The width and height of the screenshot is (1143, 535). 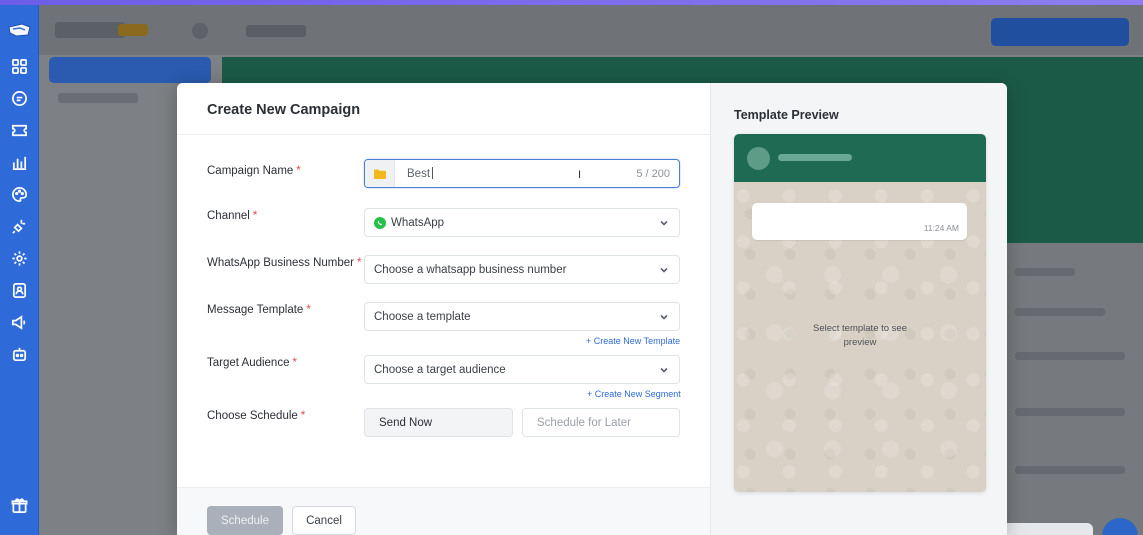 What do you see at coordinates (19, 130) in the screenshot?
I see `ticket-icon` at bounding box center [19, 130].